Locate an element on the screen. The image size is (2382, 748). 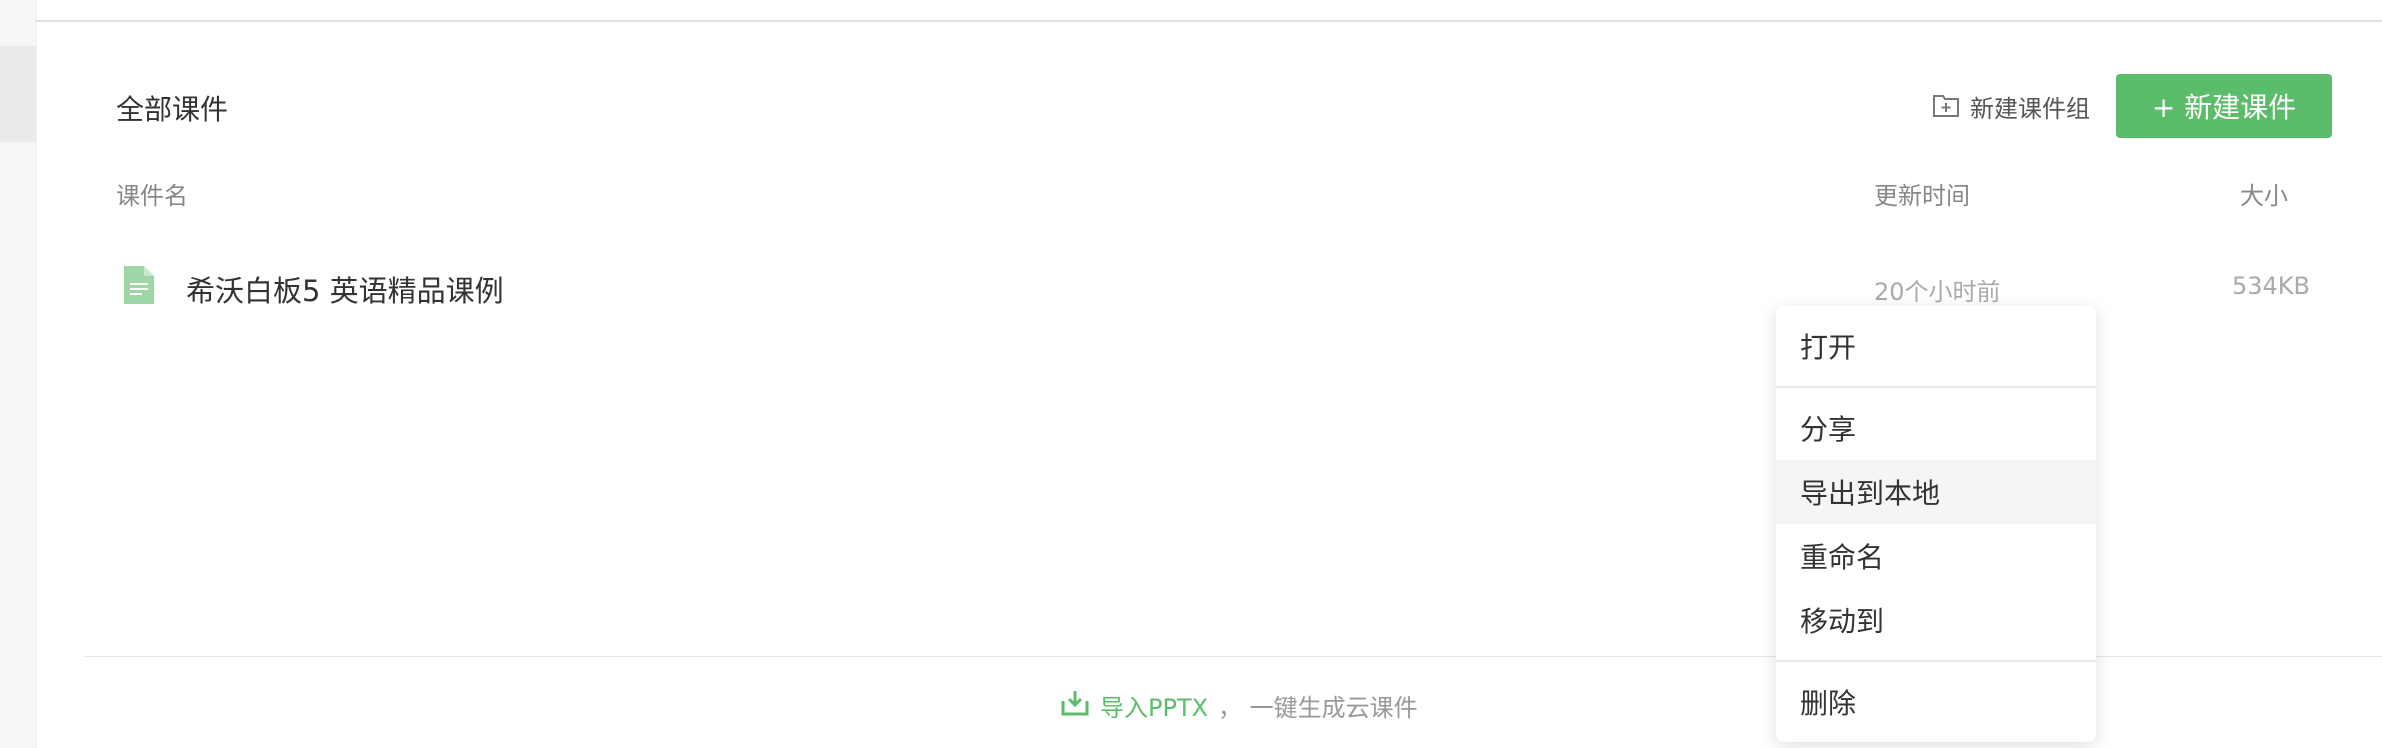
column-header-name: 课件名 is located at coordinates (152, 193).